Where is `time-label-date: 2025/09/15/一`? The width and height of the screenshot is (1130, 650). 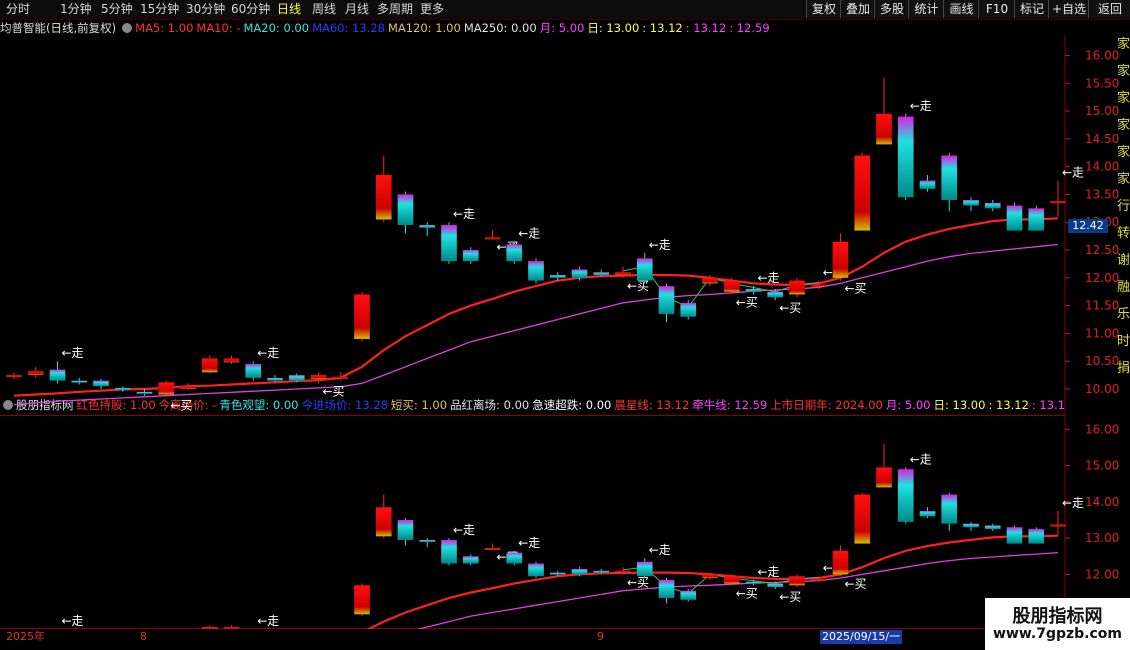
time-label-date: 2025/09/15/一 is located at coordinates (861, 637).